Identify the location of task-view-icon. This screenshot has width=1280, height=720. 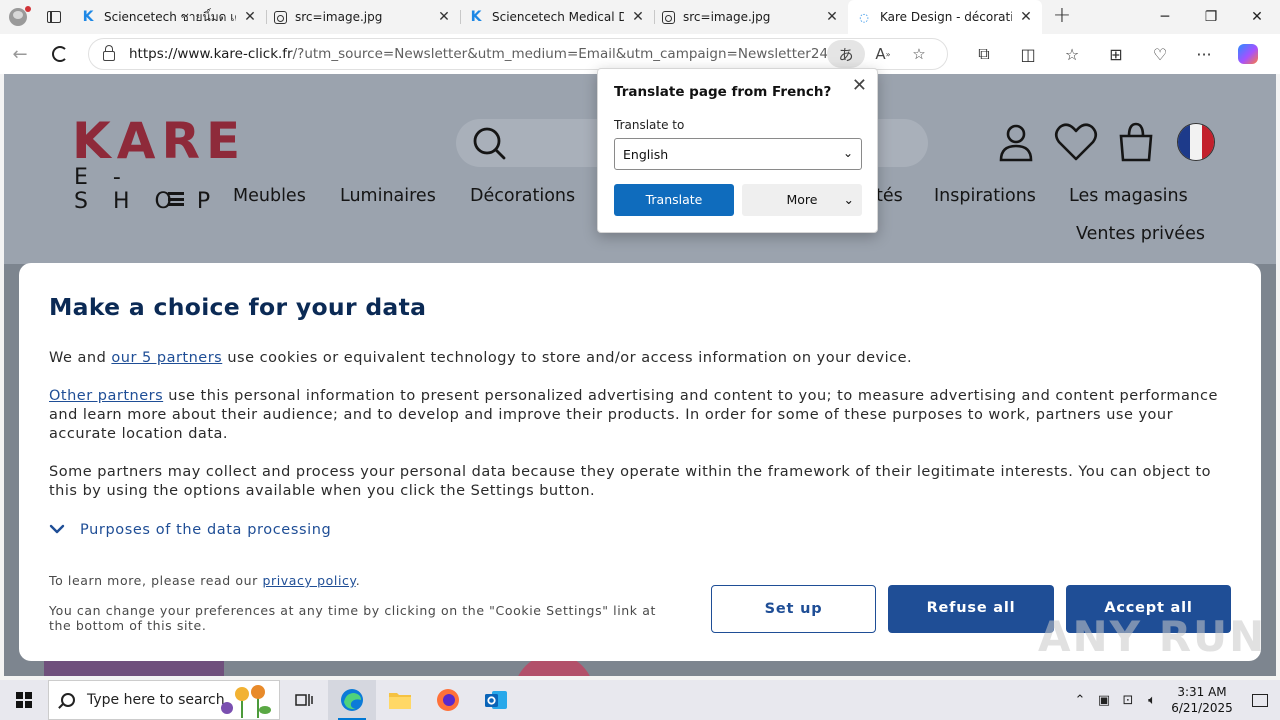
(304, 700).